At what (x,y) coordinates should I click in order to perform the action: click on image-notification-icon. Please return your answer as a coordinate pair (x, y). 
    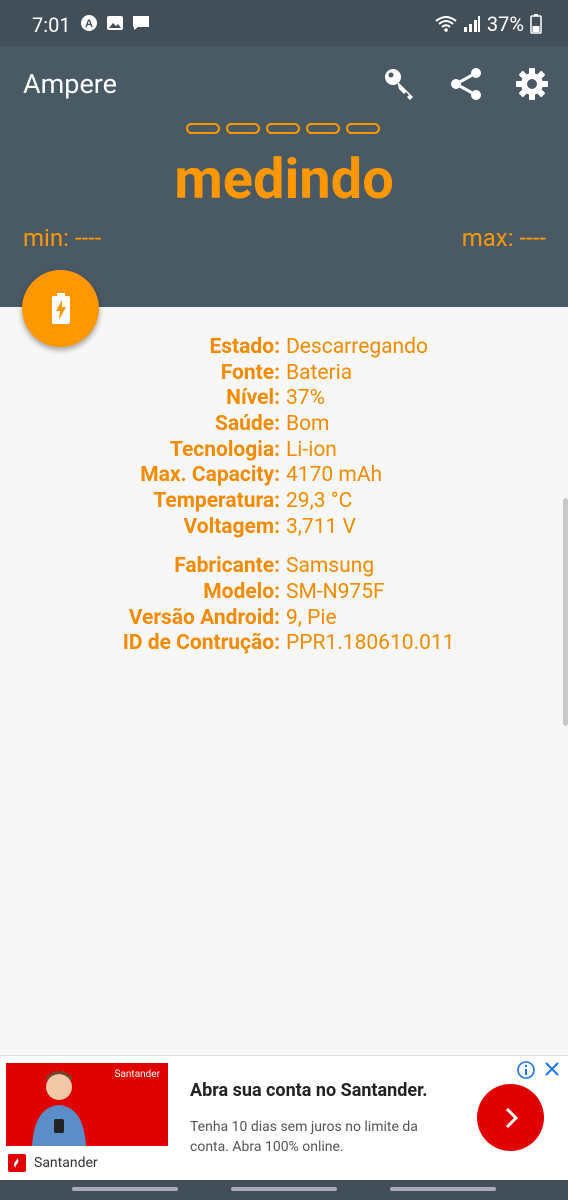
    Looking at the image, I should click on (115, 23).